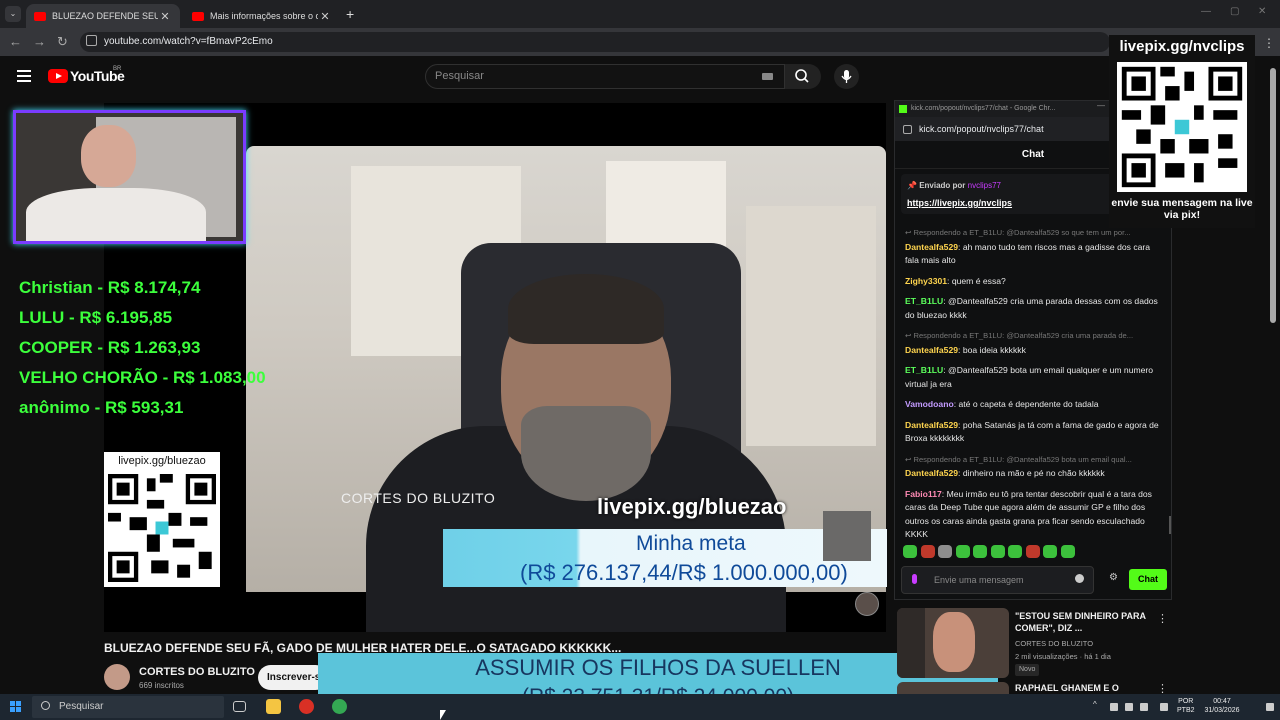 This screenshot has width=1280, height=720. I want to click on address-bar-row: ← → ↻ youtube.com/watch?v=fBmavP2cEmo, so click(640, 42).